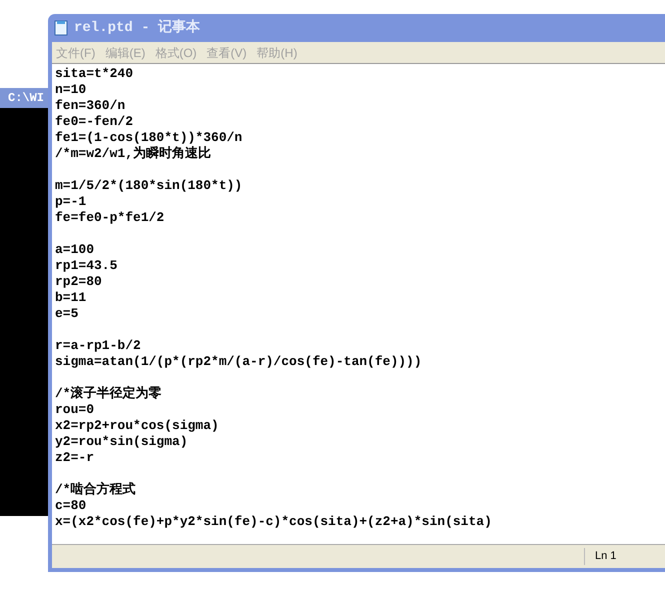 Image resolution: width=665 pixels, height=611 pixels. I want to click on code-line: a=100, so click(75, 250).